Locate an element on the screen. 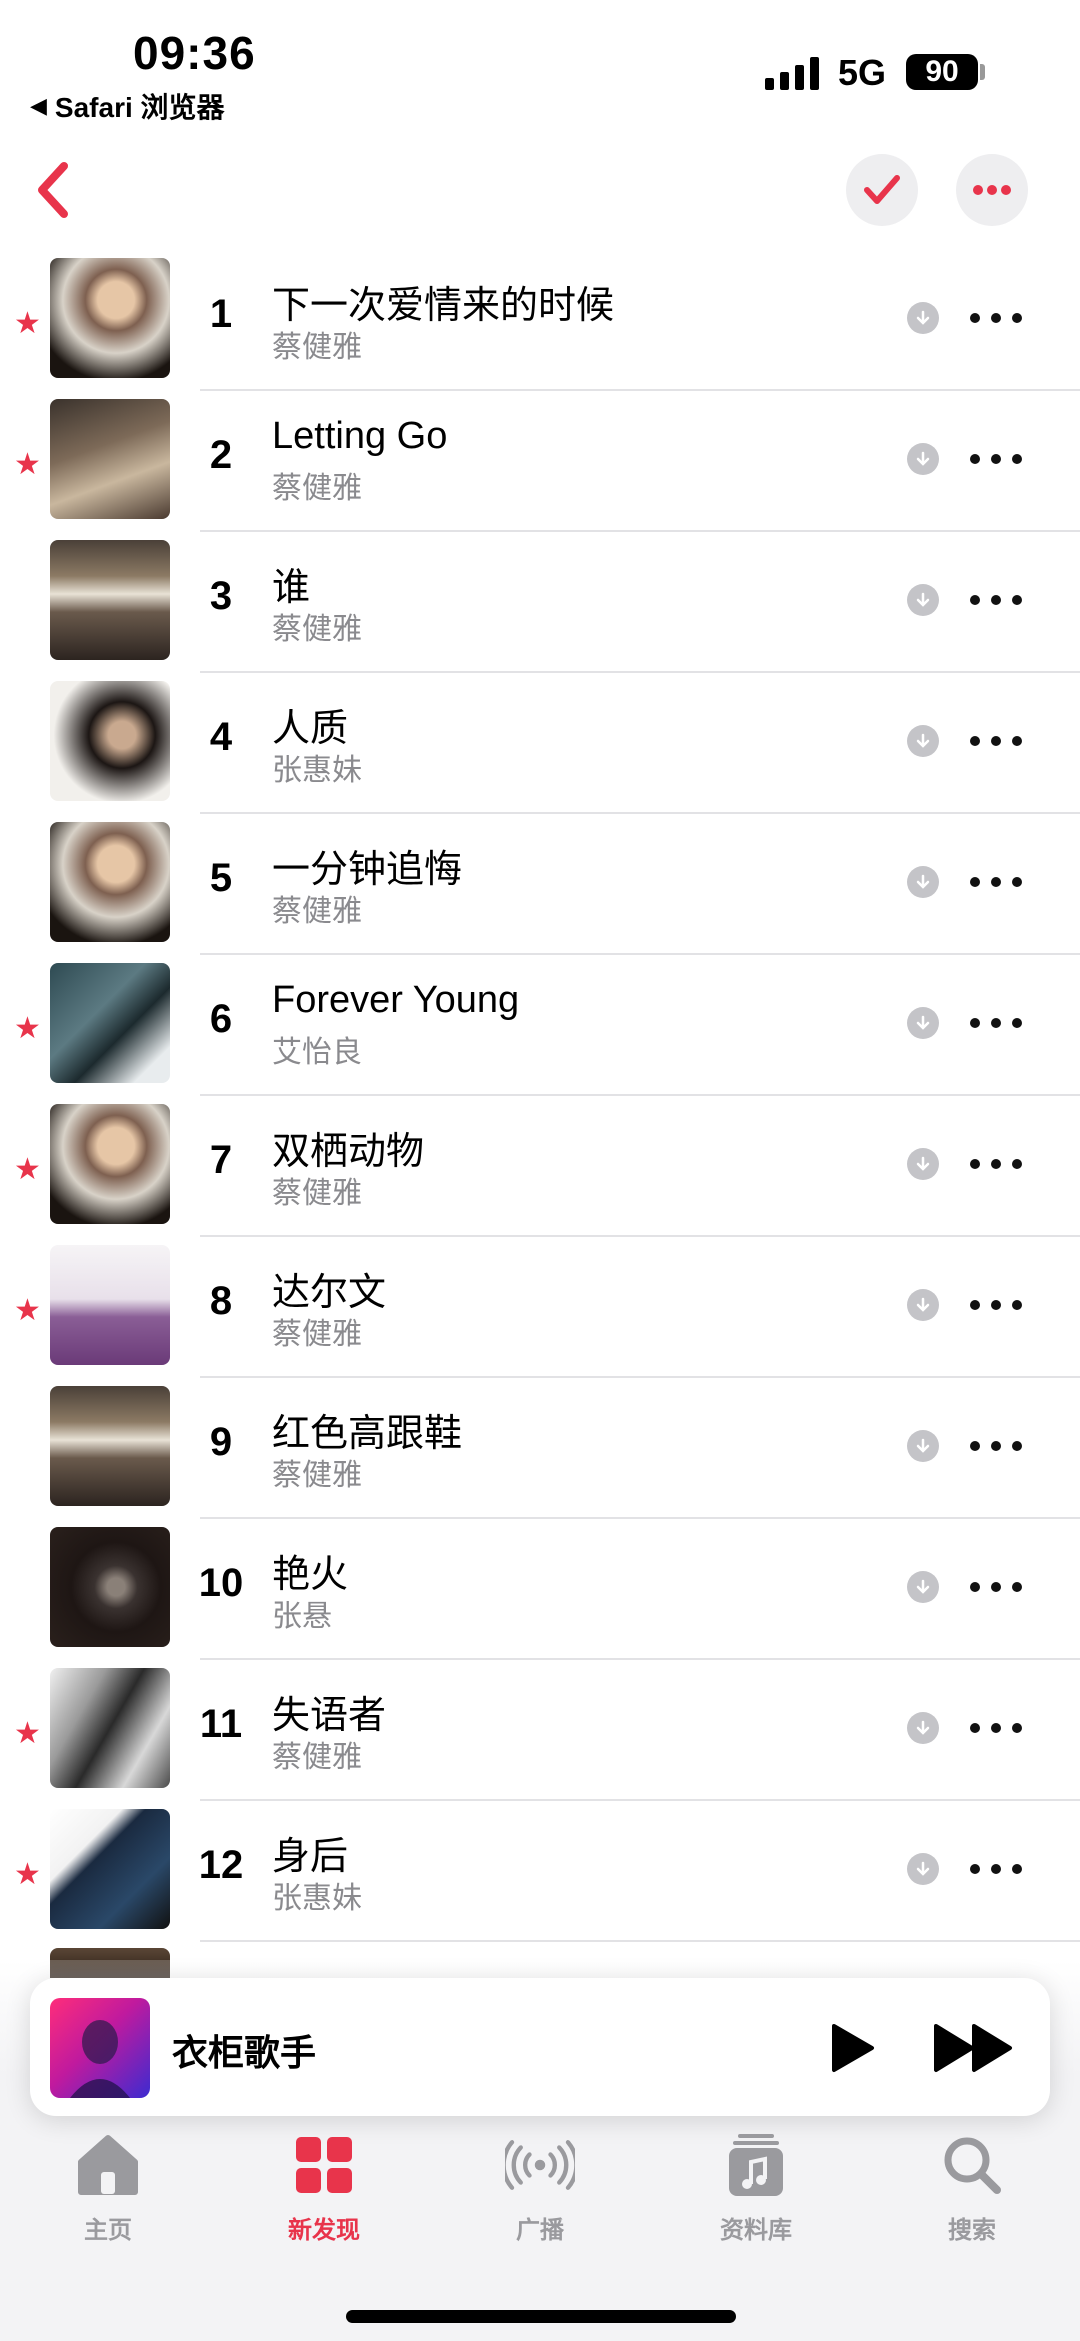  song-row: 3 谁 蔡健雅 is located at coordinates (540, 610).